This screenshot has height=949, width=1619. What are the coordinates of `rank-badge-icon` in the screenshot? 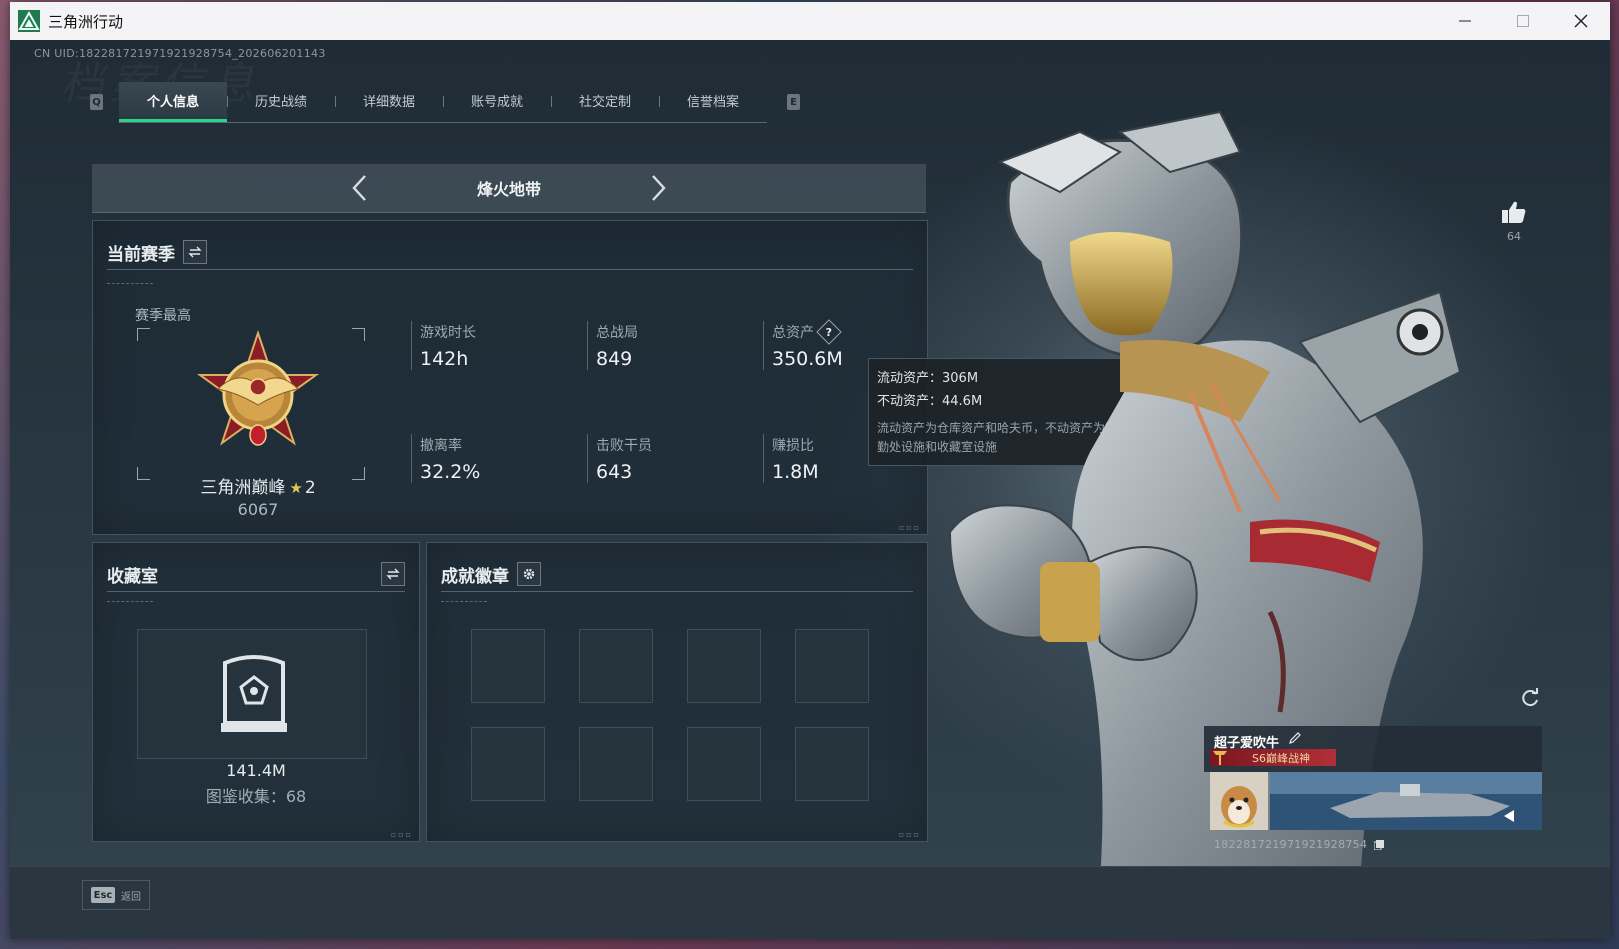 It's located at (258, 387).